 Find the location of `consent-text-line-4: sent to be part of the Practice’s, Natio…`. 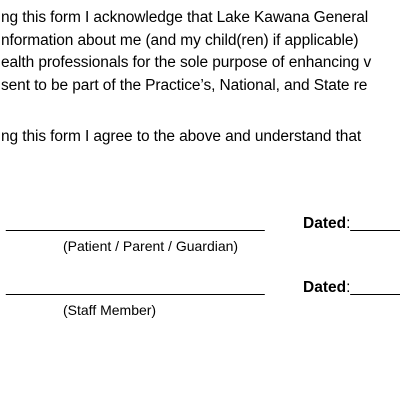

consent-text-line-4: sent to be part of the Practice’s, Natio… is located at coordinates (184, 85).